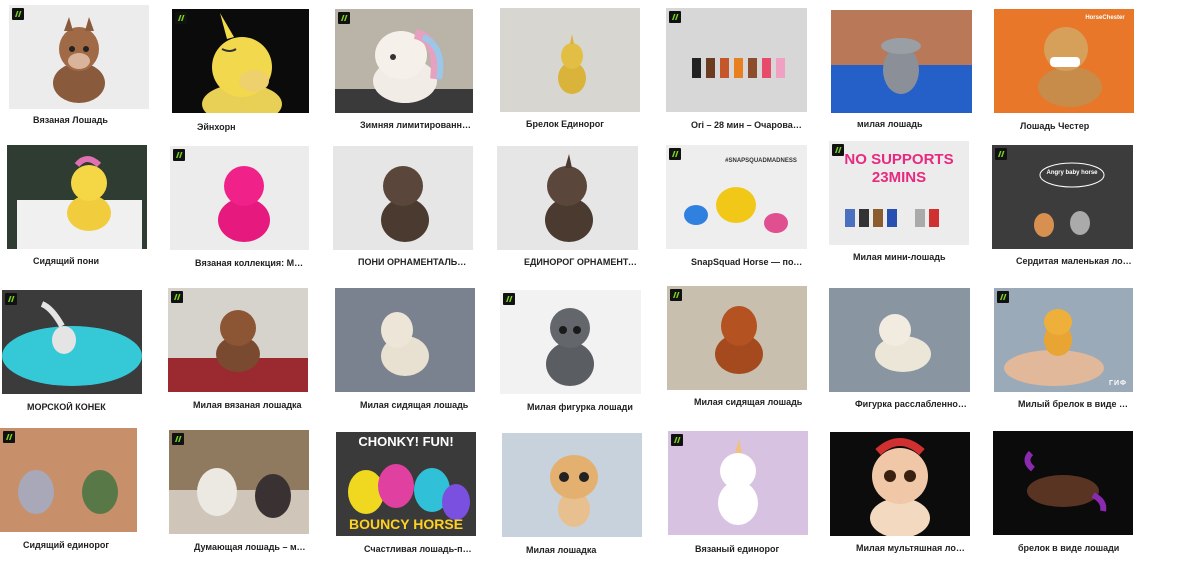 This screenshot has width=1181, height=566. I want to click on model-title: Эйнхорн, so click(252, 127).